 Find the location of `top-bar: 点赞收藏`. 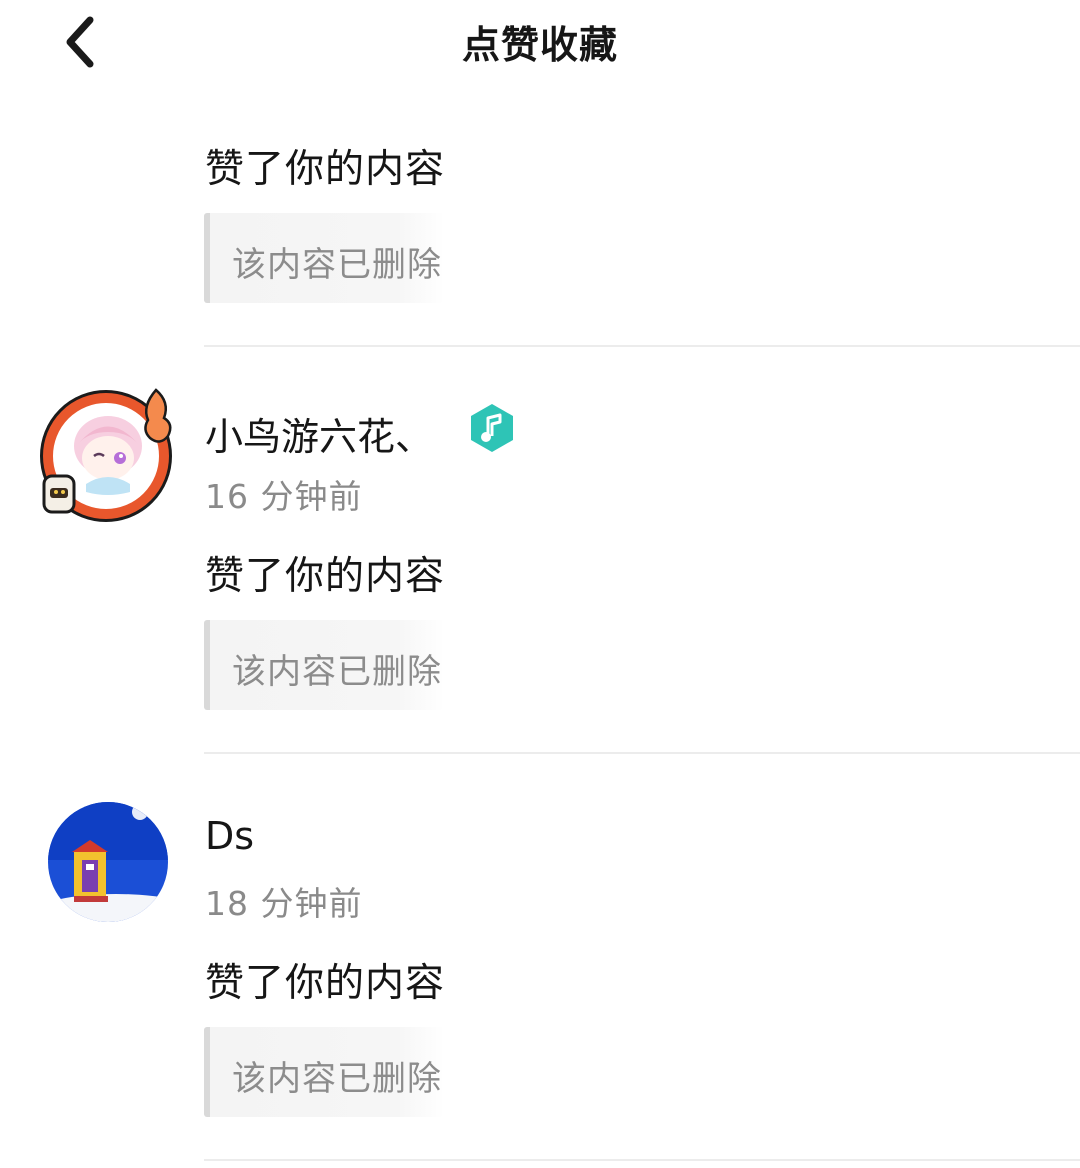

top-bar: 点赞收藏 is located at coordinates (540, 45).